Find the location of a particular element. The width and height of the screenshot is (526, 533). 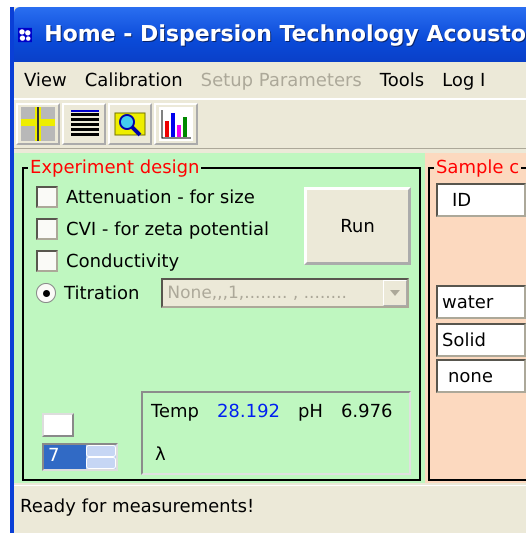

menu-item: Tools is located at coordinates (402, 80).